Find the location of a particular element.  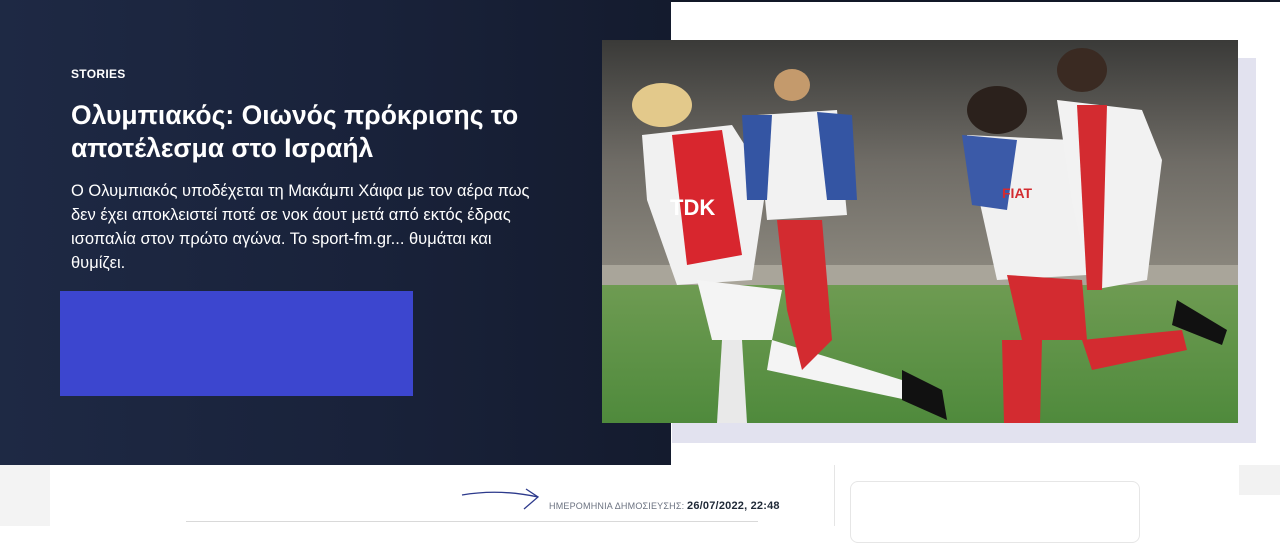

meta-divider is located at coordinates (472, 521).